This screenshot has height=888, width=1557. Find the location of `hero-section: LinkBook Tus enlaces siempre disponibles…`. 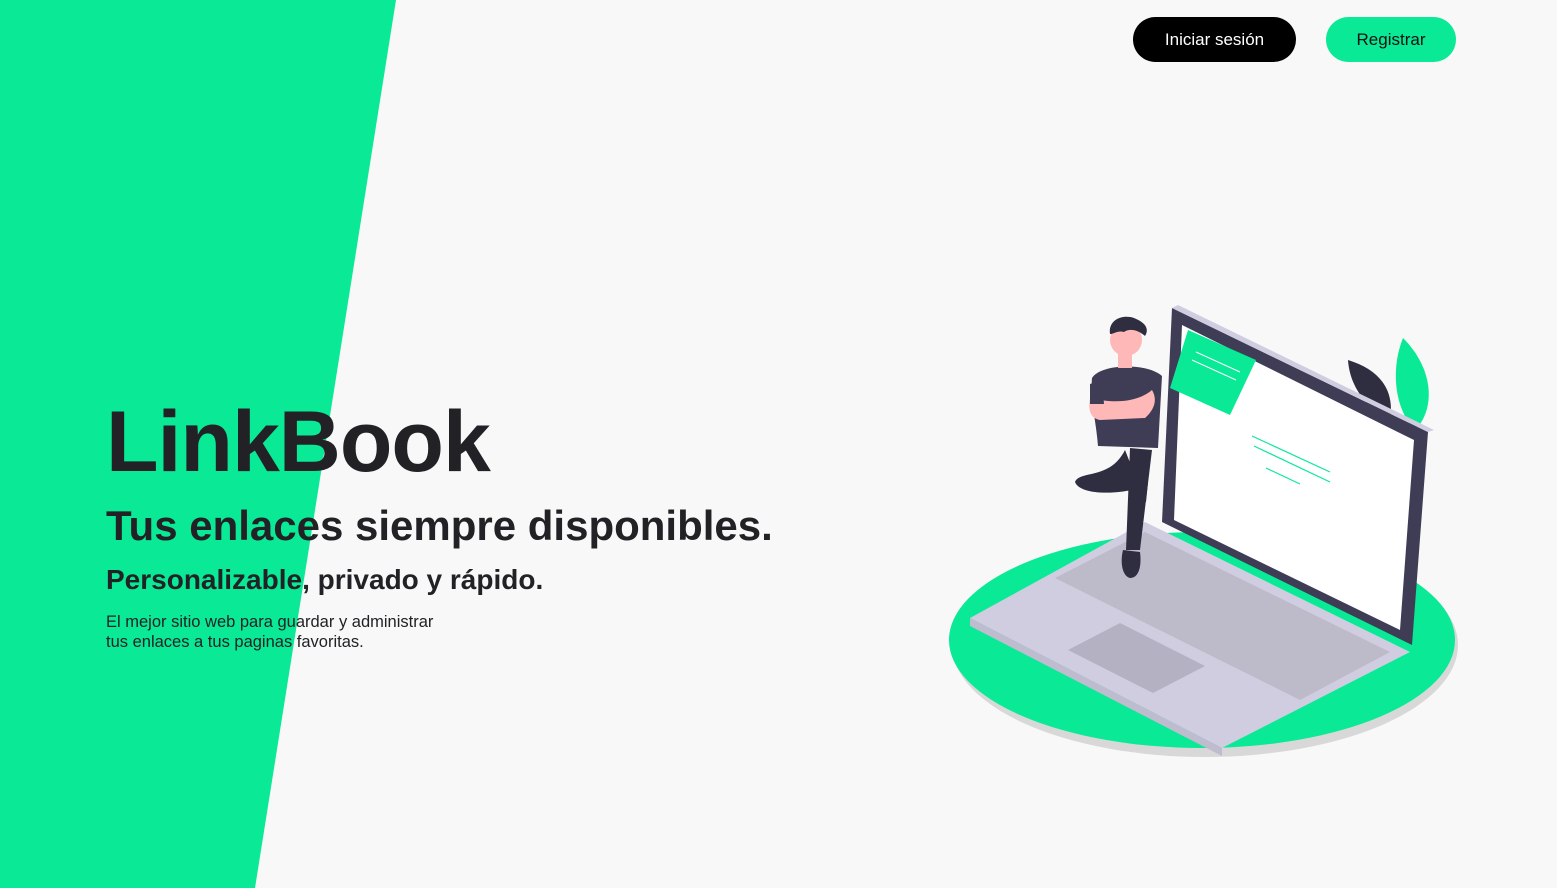

hero-section: LinkBook Tus enlaces siempre disponibles… is located at coordinates (439, 522).